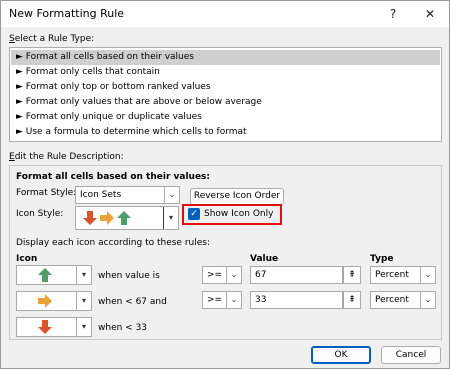 Image resolution: width=450 pixels, height=369 pixels. What do you see at coordinates (27, 259) in the screenshot?
I see `icon-column-header: Icon` at bounding box center [27, 259].